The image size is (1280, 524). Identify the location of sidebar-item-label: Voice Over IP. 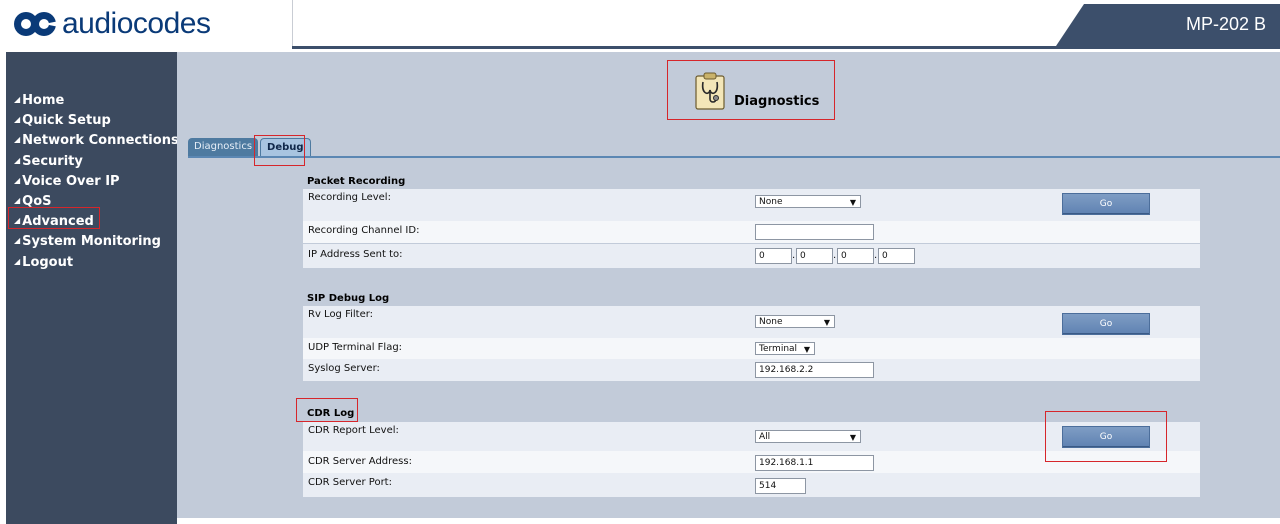
(71, 181).